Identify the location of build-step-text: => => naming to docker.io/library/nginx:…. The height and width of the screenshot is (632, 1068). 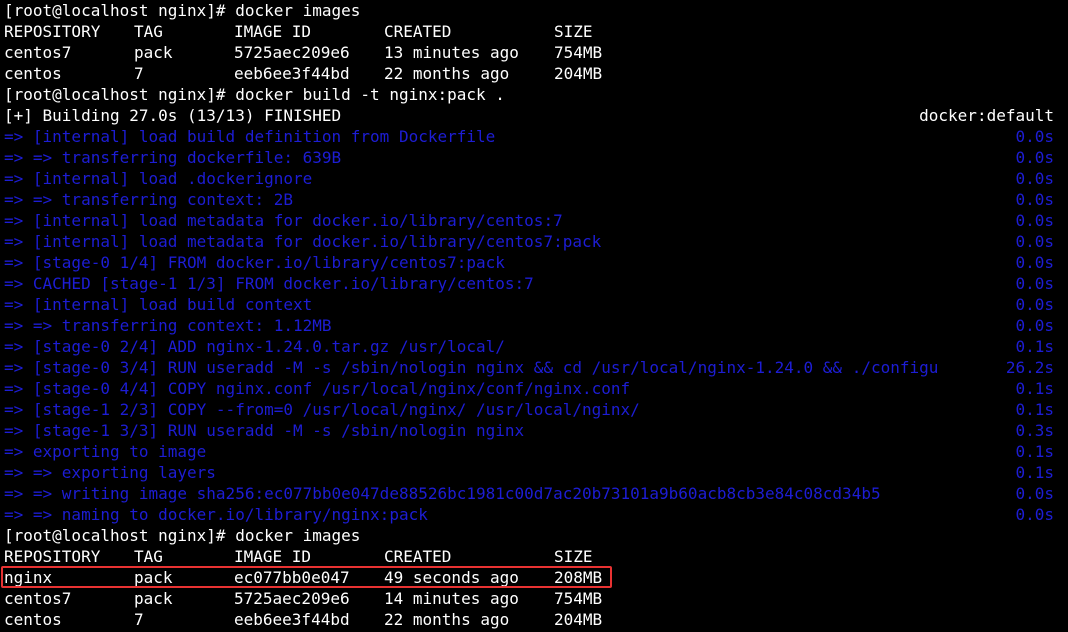
(216, 514).